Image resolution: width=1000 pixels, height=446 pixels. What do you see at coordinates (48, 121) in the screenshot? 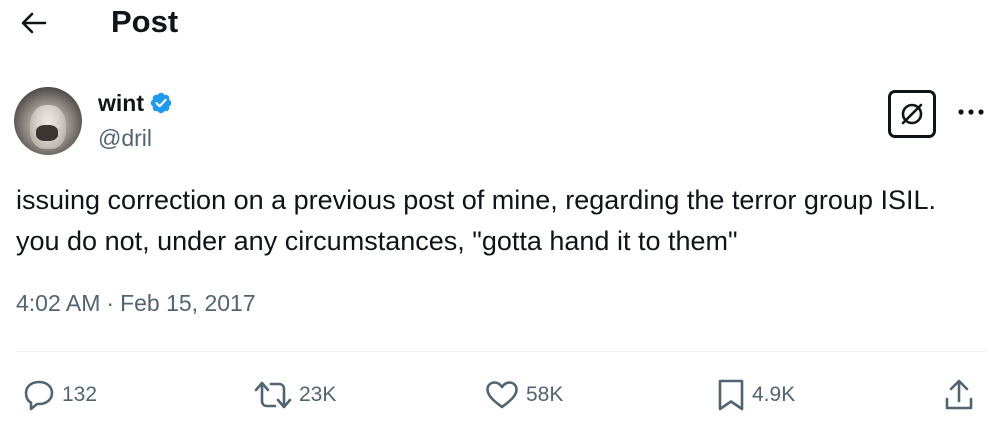
I see `avatar` at bounding box center [48, 121].